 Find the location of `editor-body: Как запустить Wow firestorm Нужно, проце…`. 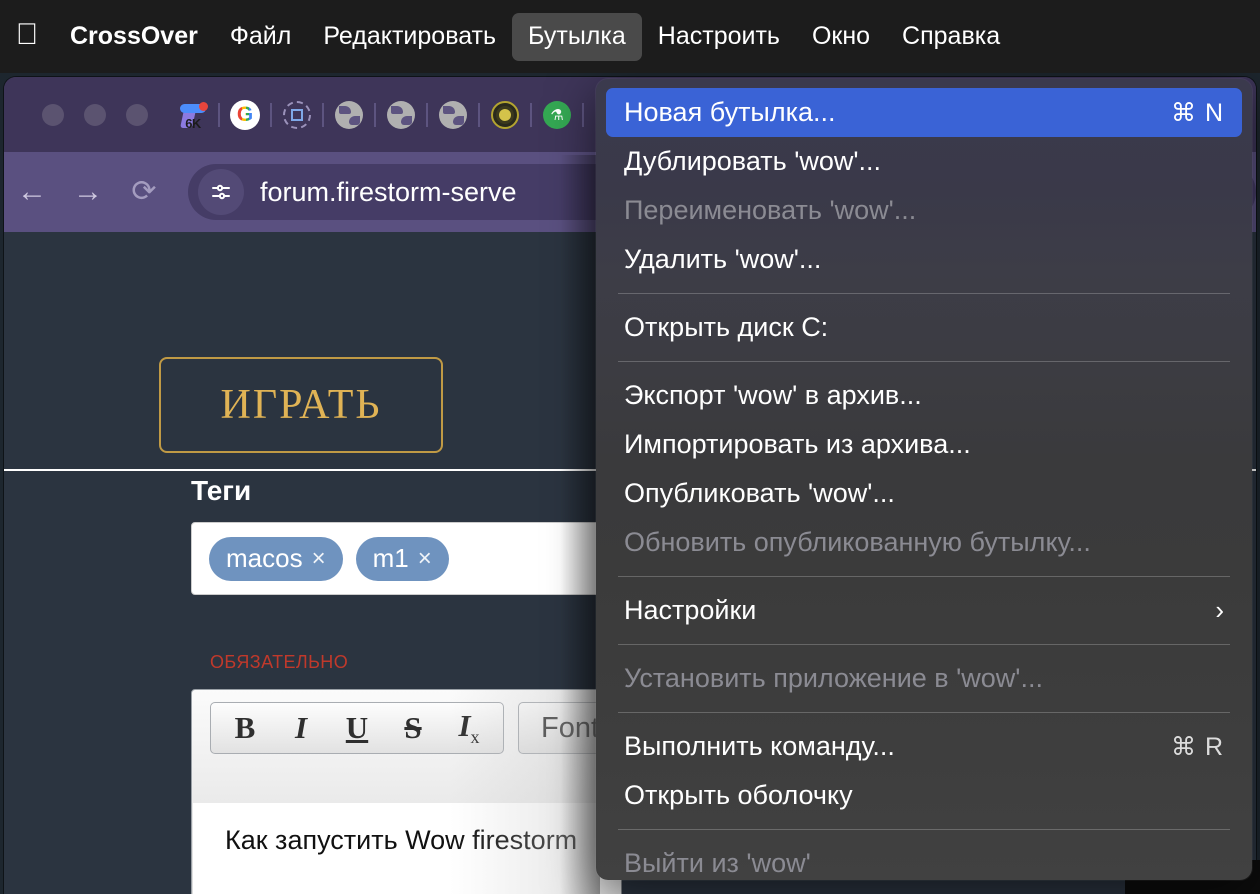

editor-body: Как запустить Wow firestorm Нужно, проце… is located at coordinates (407, 848).